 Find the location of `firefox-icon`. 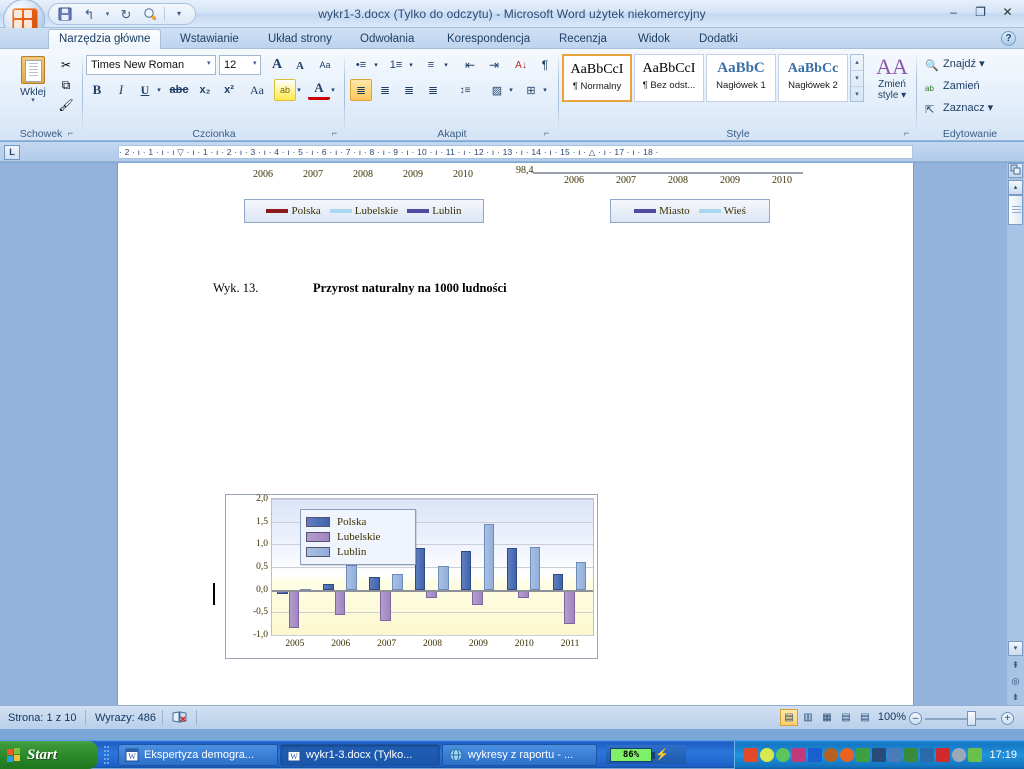

firefox-icon is located at coordinates (847, 755).